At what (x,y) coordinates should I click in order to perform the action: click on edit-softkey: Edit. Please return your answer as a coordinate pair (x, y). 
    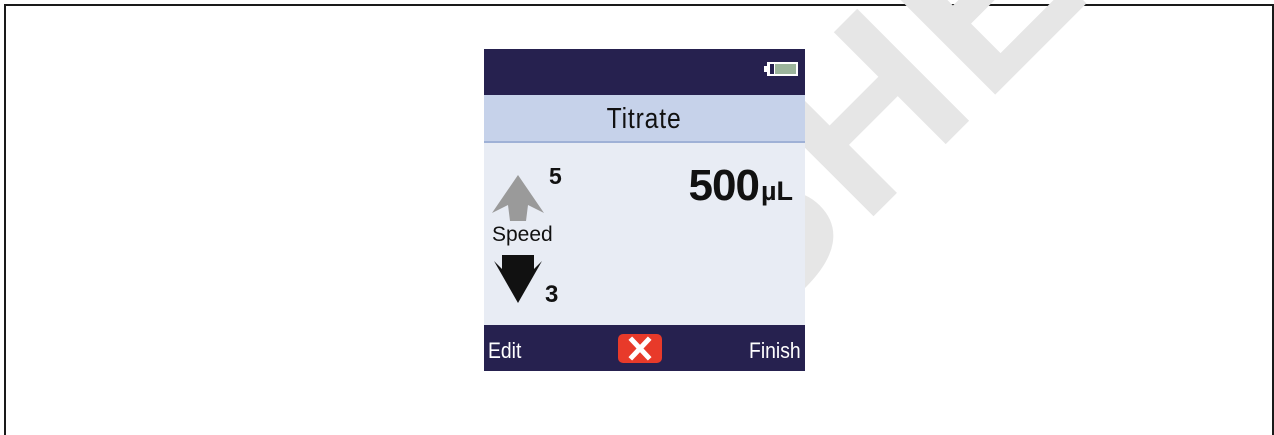
    Looking at the image, I should click on (504, 351).